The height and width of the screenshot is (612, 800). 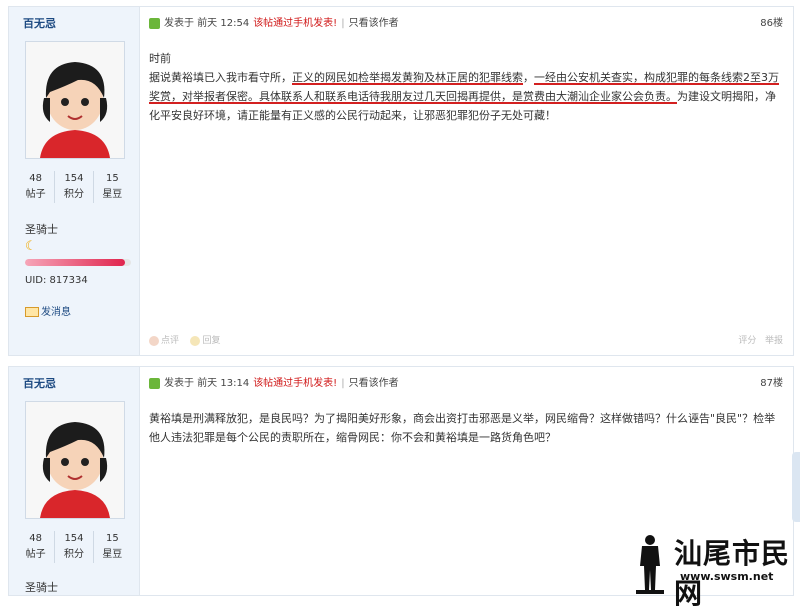 What do you see at coordinates (771, 24) in the screenshot?
I see `floor-number: 86楼` at bounding box center [771, 24].